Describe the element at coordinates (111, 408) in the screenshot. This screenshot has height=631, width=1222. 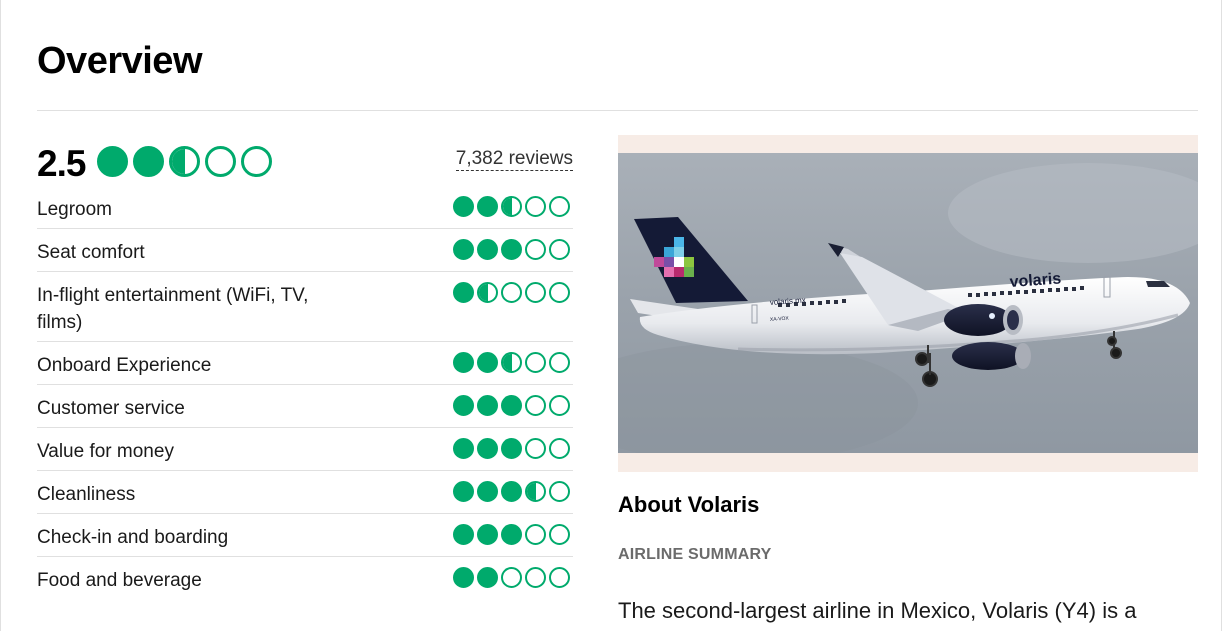
I see `rating-label: Customer service` at that location.